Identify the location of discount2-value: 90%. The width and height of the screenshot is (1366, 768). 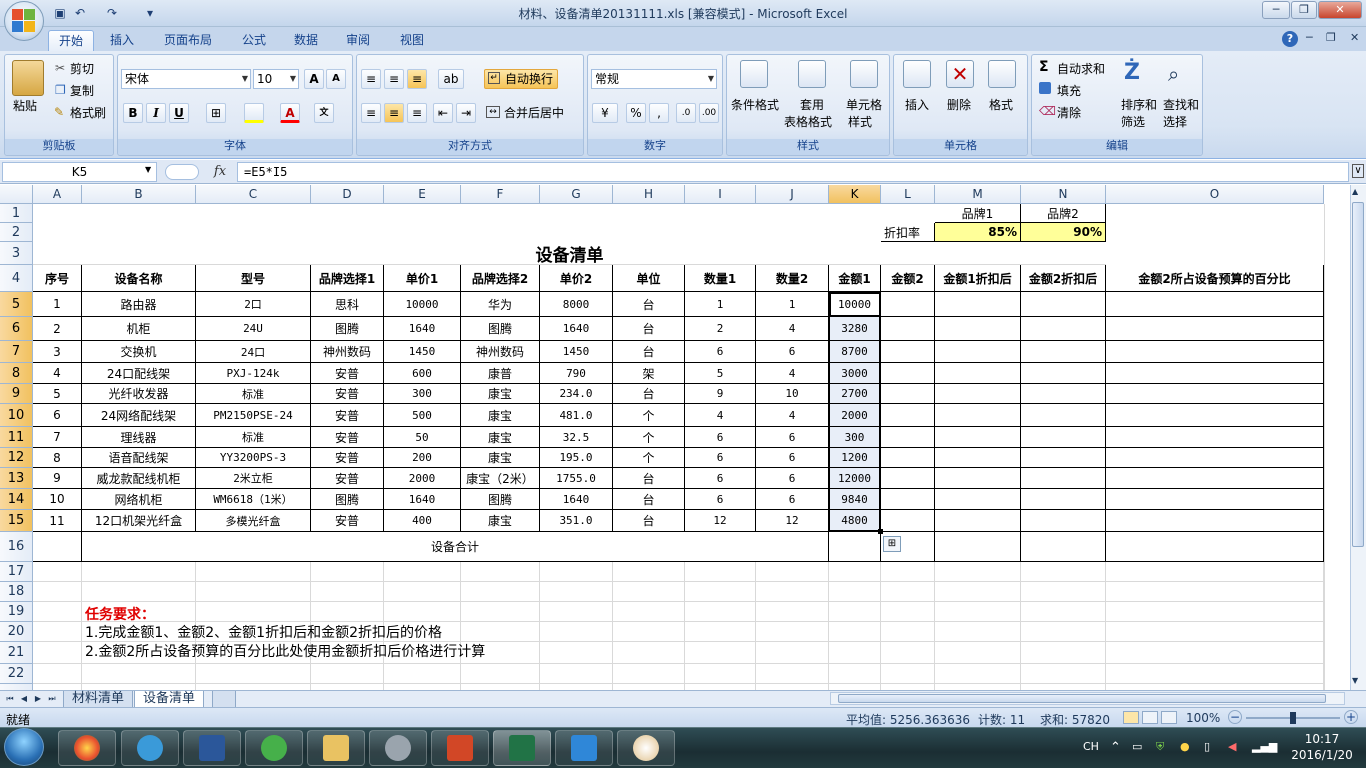
(1063, 232).